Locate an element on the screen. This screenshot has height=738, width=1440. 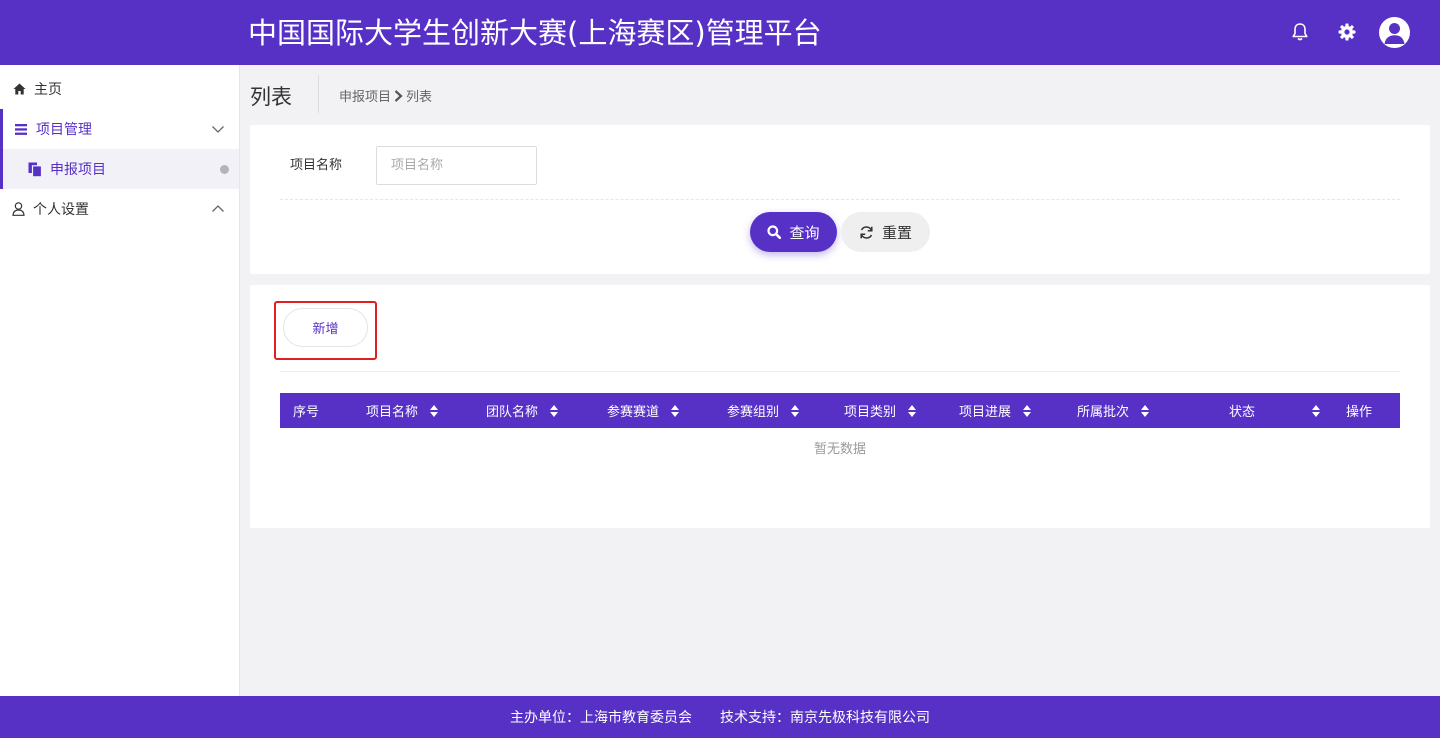
user-avatar-icon is located at coordinates (1394, 32).